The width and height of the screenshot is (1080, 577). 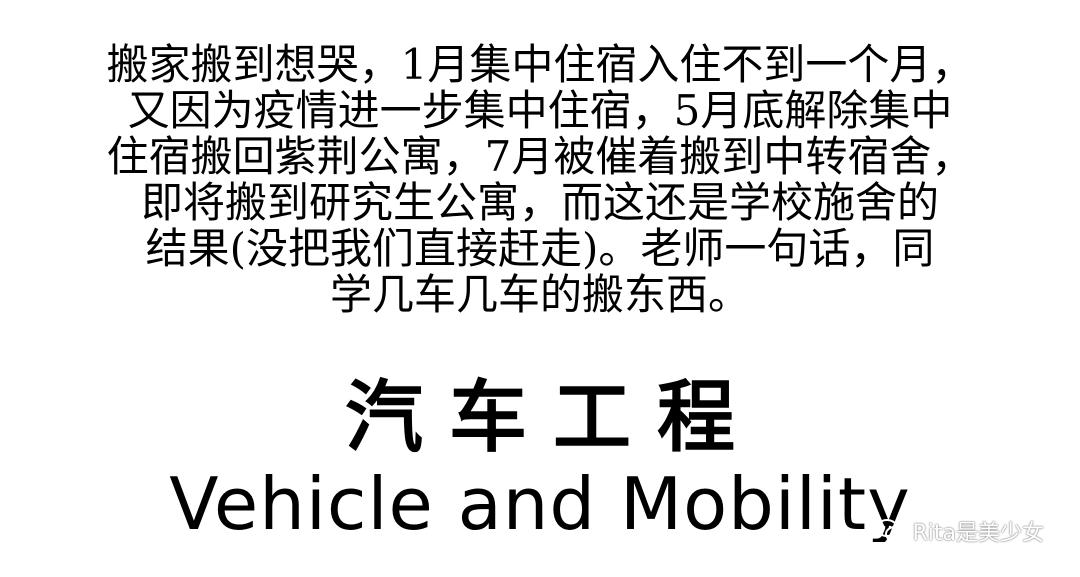 I want to click on watermark: Rita是美少女, so click(x=960, y=531).